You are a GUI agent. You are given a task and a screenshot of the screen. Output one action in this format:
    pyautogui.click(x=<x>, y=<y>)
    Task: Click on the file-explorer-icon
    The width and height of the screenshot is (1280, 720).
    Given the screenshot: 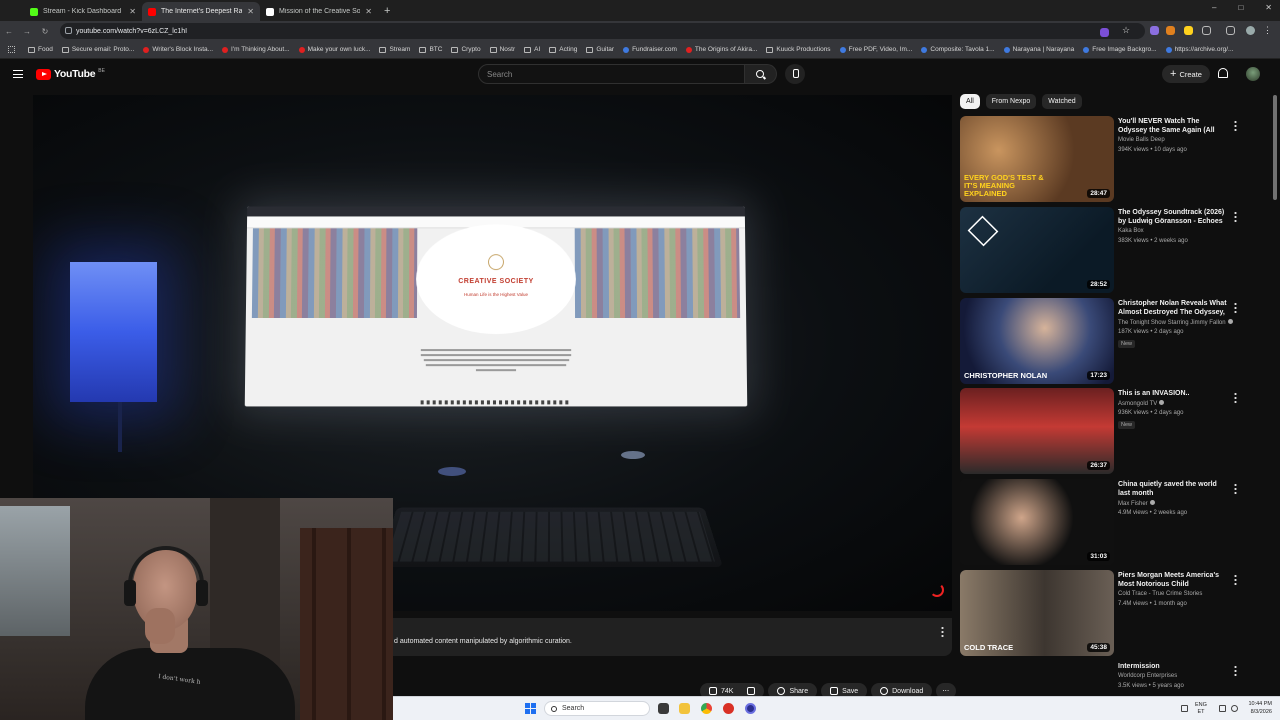 What is the action you would take?
    pyautogui.click(x=684, y=708)
    